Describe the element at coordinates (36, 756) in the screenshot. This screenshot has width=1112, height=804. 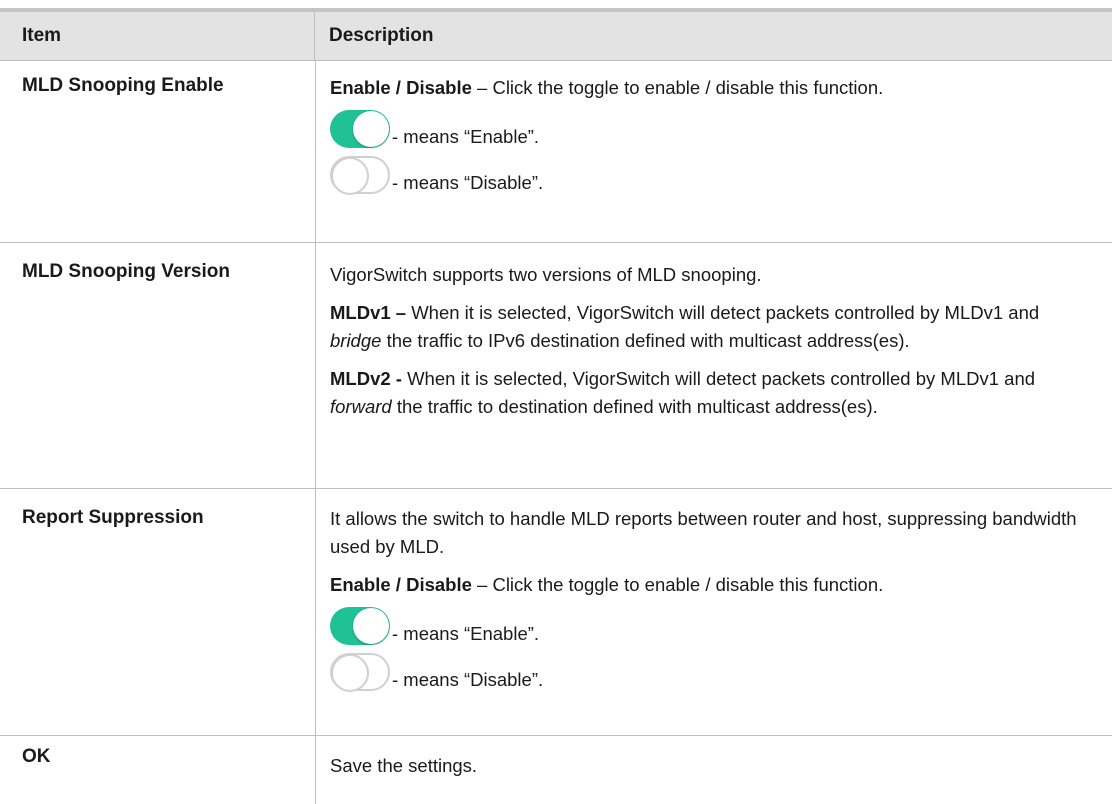
I see `item-ok: OK` at that location.